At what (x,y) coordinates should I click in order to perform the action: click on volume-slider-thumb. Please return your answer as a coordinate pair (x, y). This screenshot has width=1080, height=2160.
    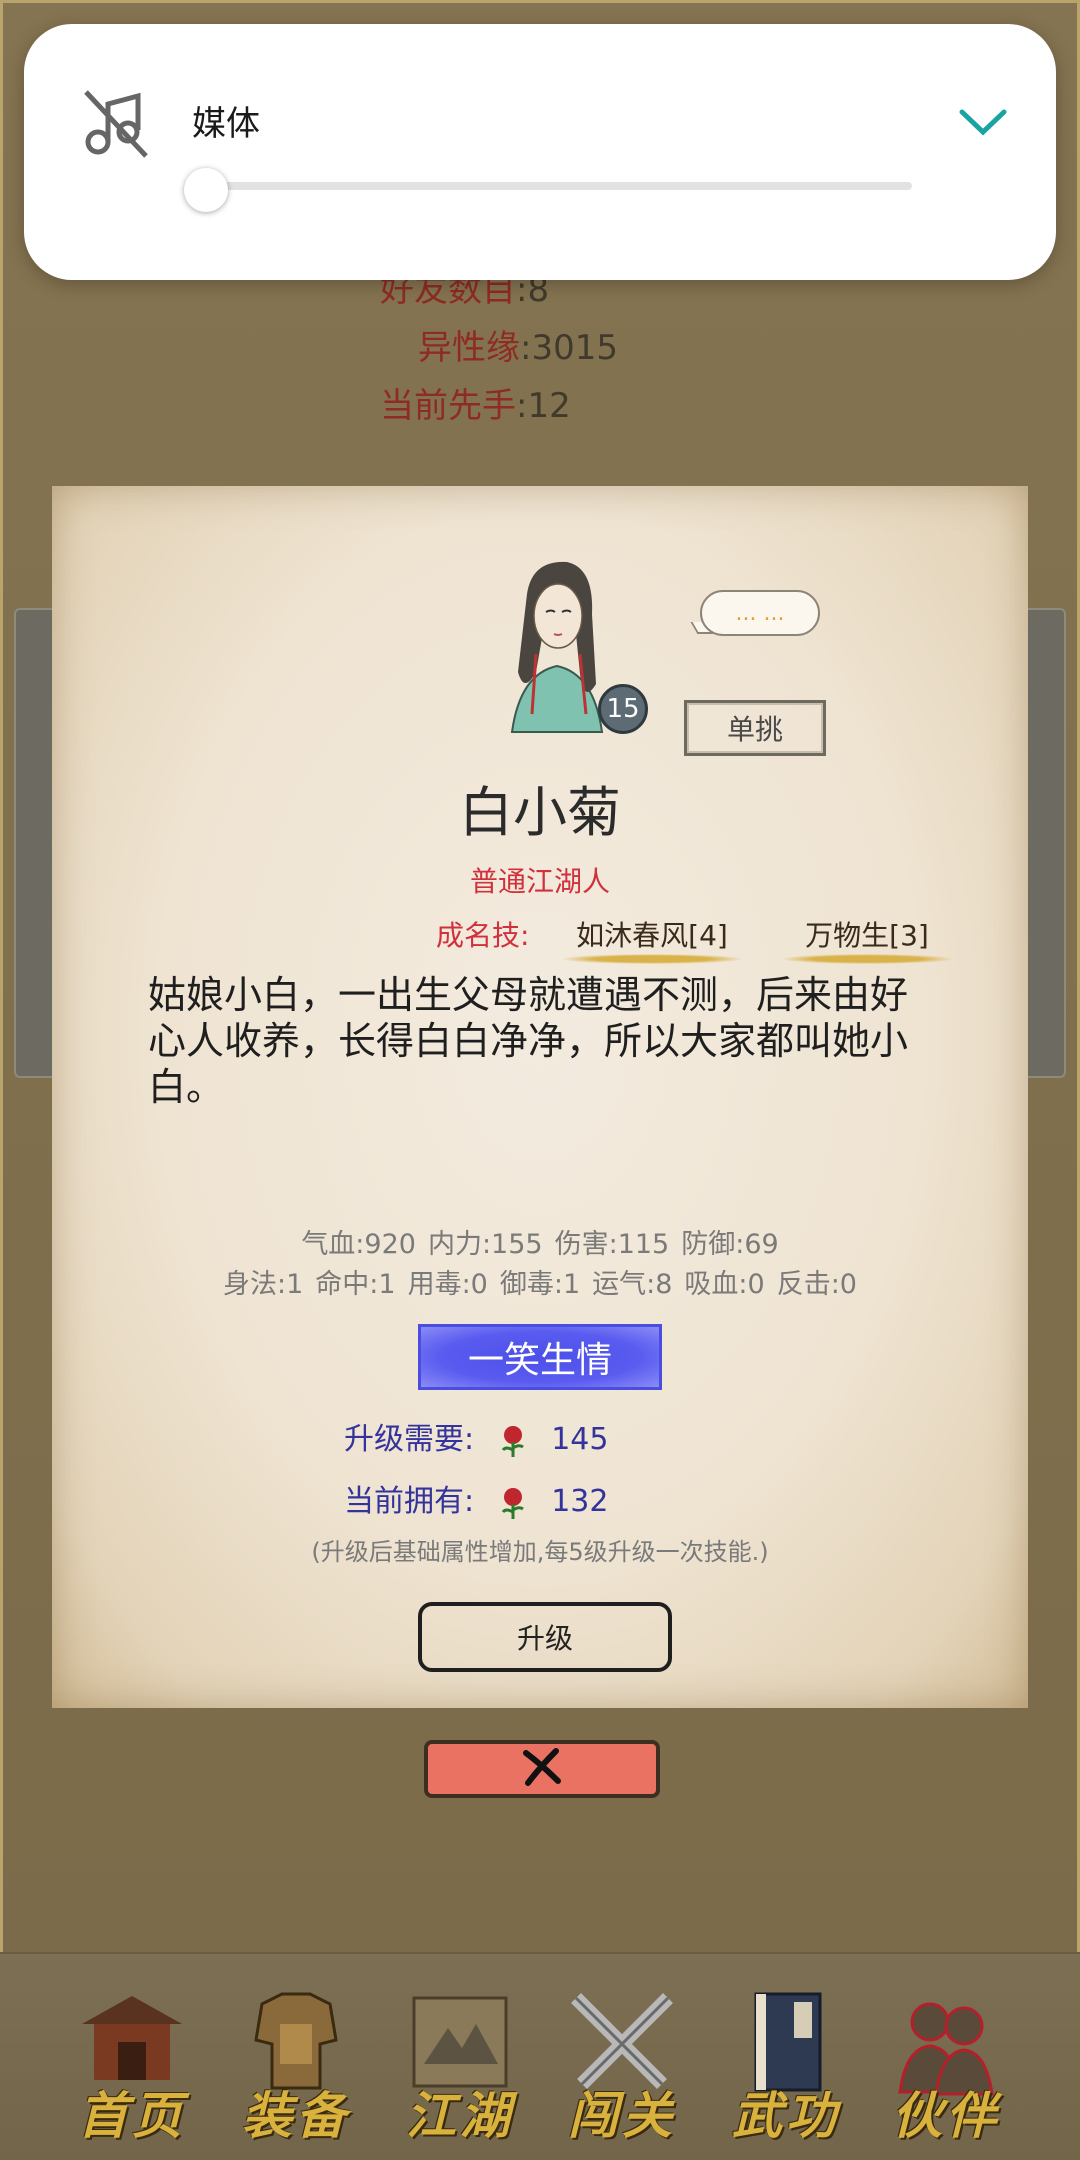
    Looking at the image, I should click on (206, 190).